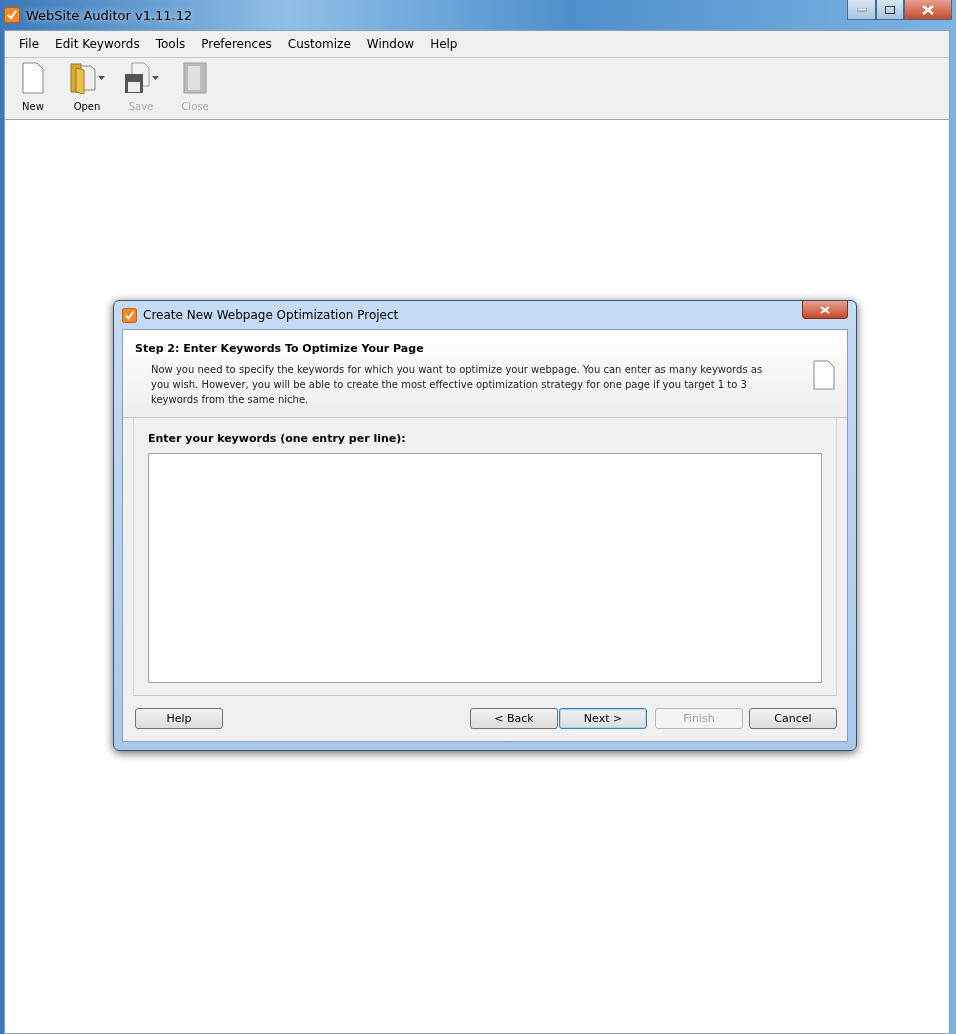 The width and height of the screenshot is (956, 1034). Describe the element at coordinates (514, 718) in the screenshot. I see `dialog-button: < Back` at that location.